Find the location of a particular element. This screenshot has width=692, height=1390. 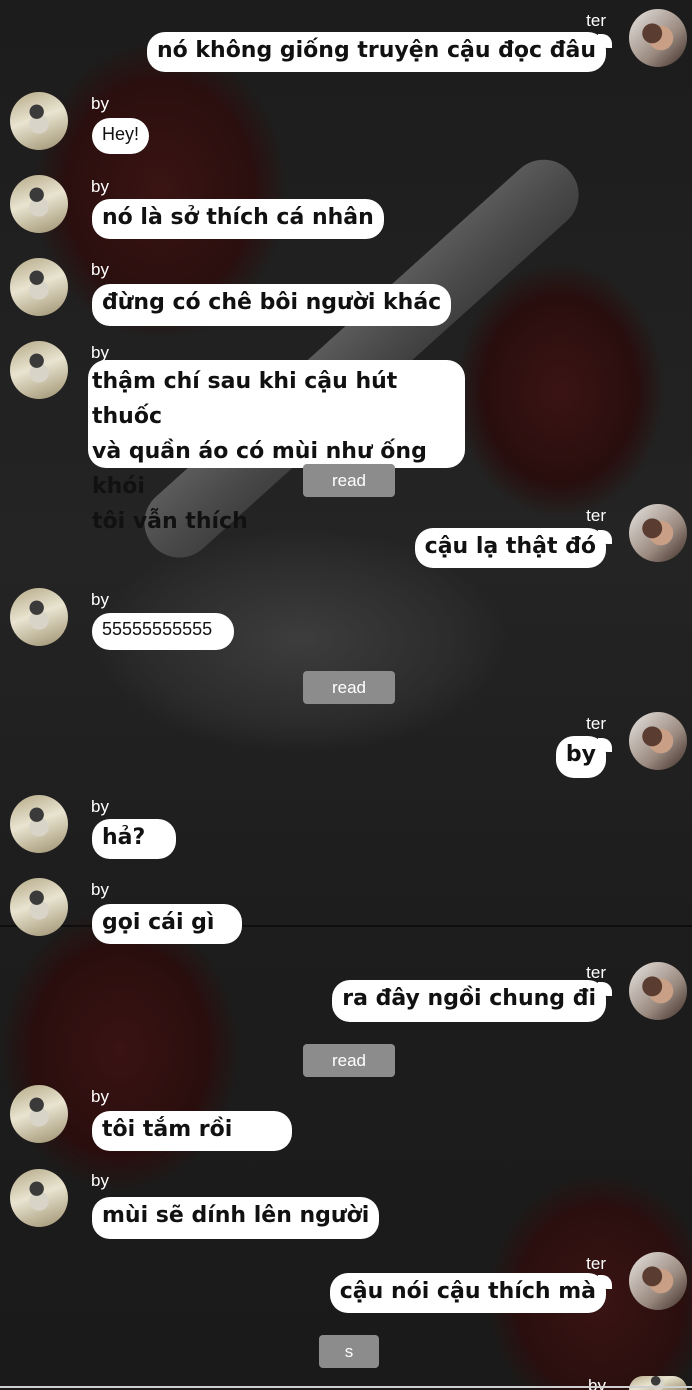

message-bubble: đừng có chê bôi người khác is located at coordinates (272, 305).